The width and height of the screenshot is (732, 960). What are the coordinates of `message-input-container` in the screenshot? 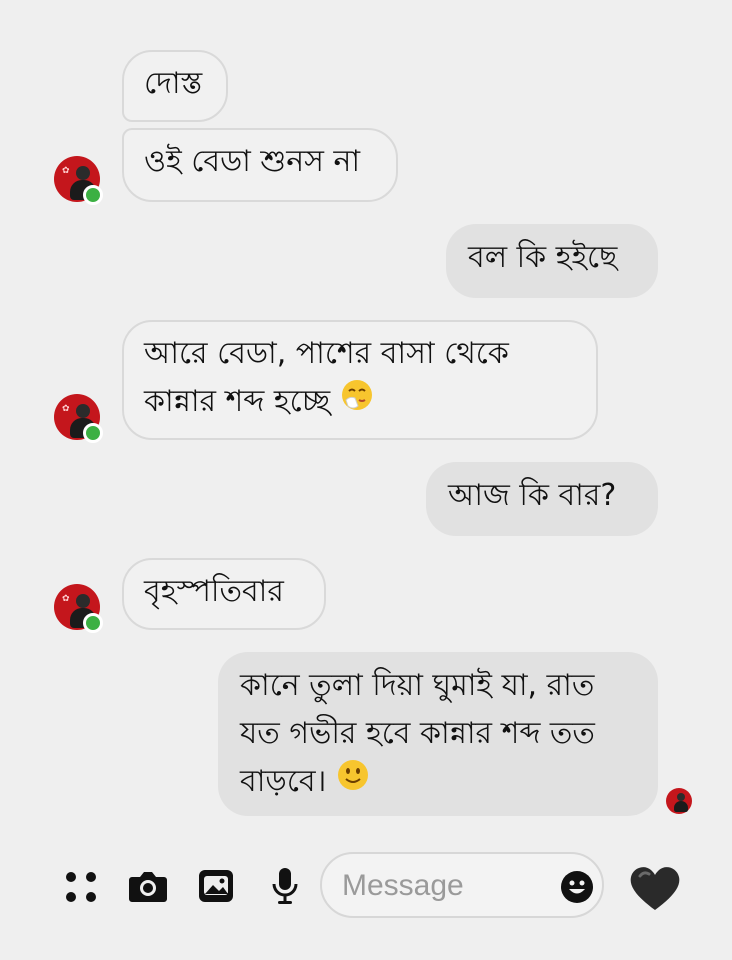 It's located at (462, 885).